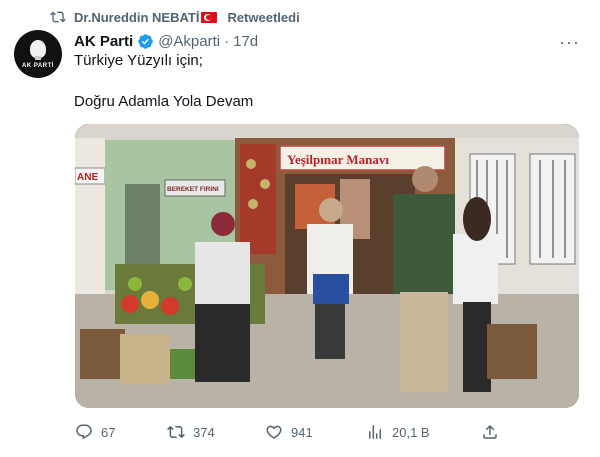 The width and height of the screenshot is (600, 457). I want to click on verified-badge-icon, so click(145, 41).